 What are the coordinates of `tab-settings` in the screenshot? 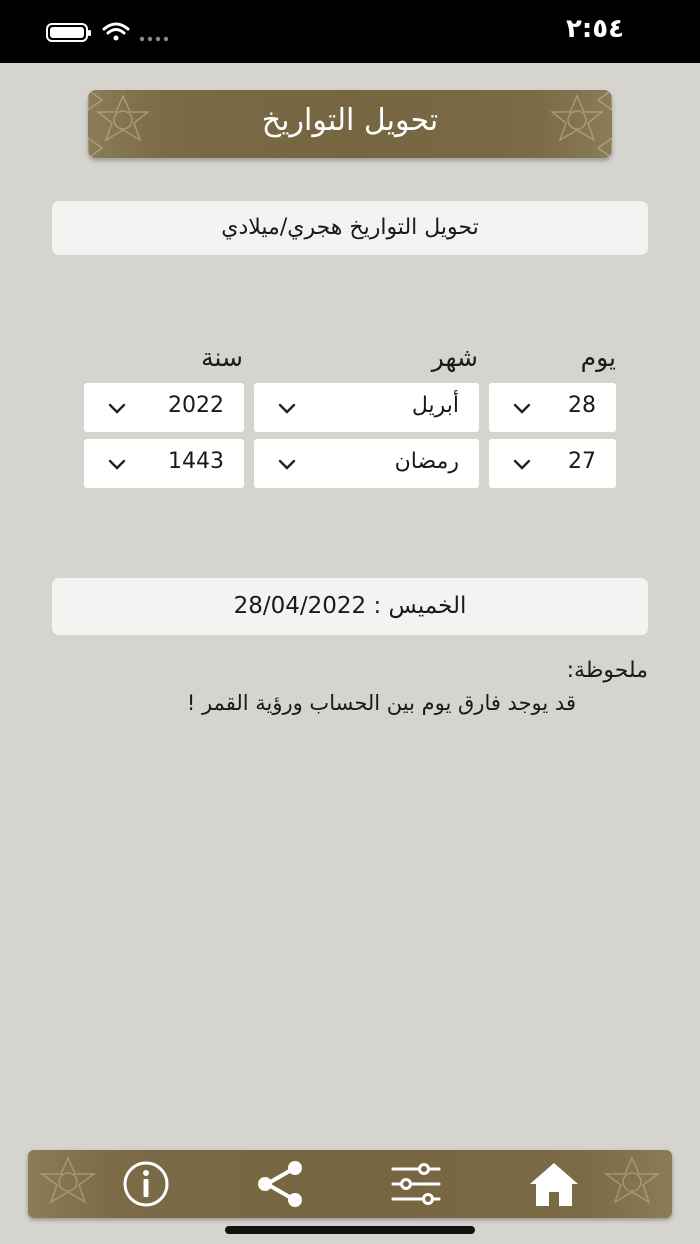 It's located at (416, 1184).